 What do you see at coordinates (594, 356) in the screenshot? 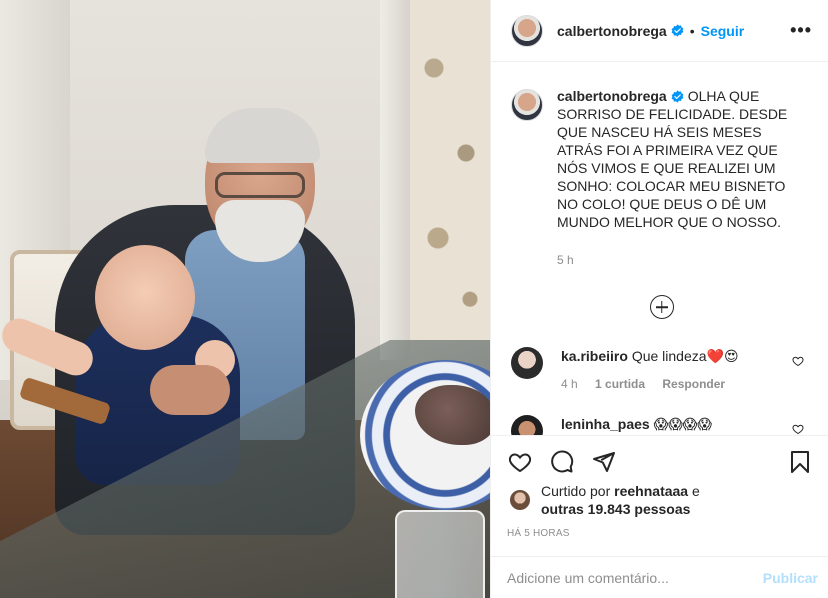
I see `comment-username: ka.ribeiiro` at bounding box center [594, 356].